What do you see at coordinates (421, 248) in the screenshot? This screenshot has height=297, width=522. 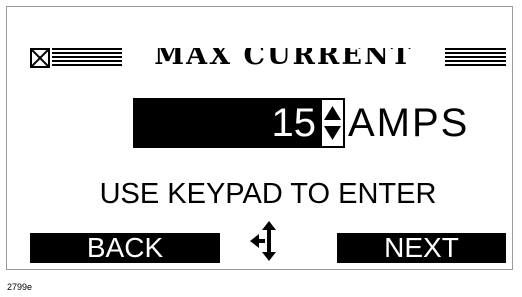 I see `next-softkey: NEXT` at bounding box center [421, 248].